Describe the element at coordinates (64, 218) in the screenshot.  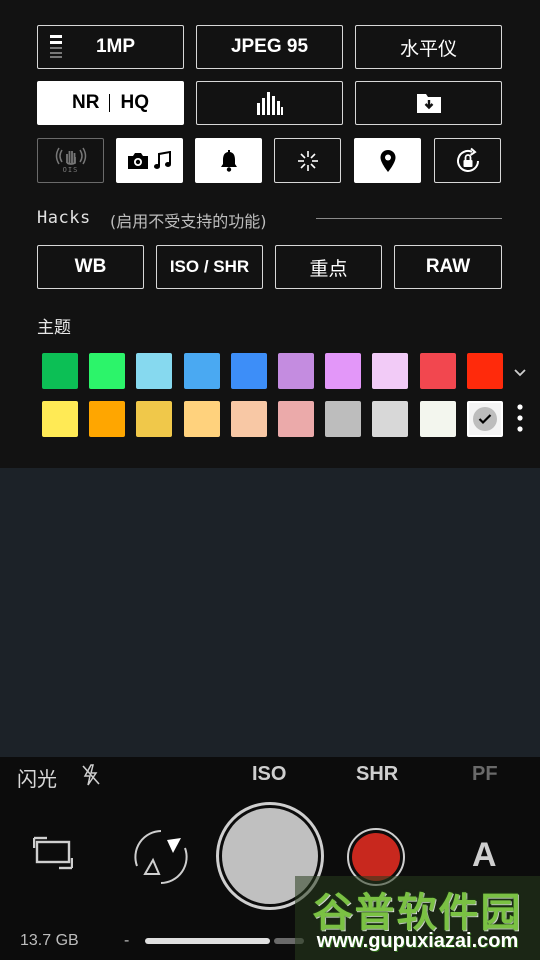
I see `hacks-title: Hacks` at that location.